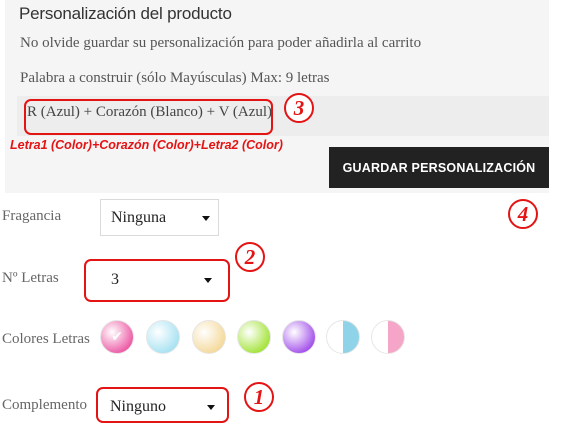  What do you see at coordinates (250, 257) in the screenshot?
I see `annotation-marker-2: 2` at bounding box center [250, 257].